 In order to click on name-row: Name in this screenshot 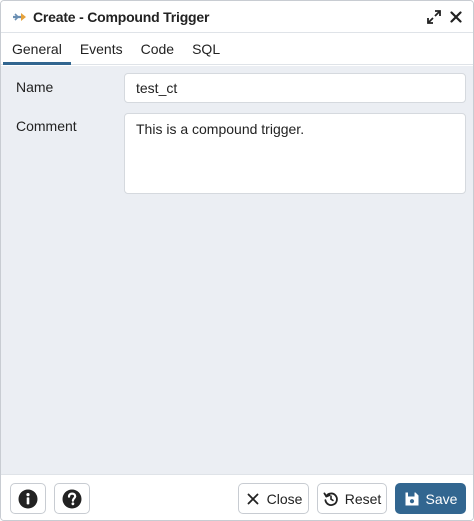, I will do `click(237, 88)`.